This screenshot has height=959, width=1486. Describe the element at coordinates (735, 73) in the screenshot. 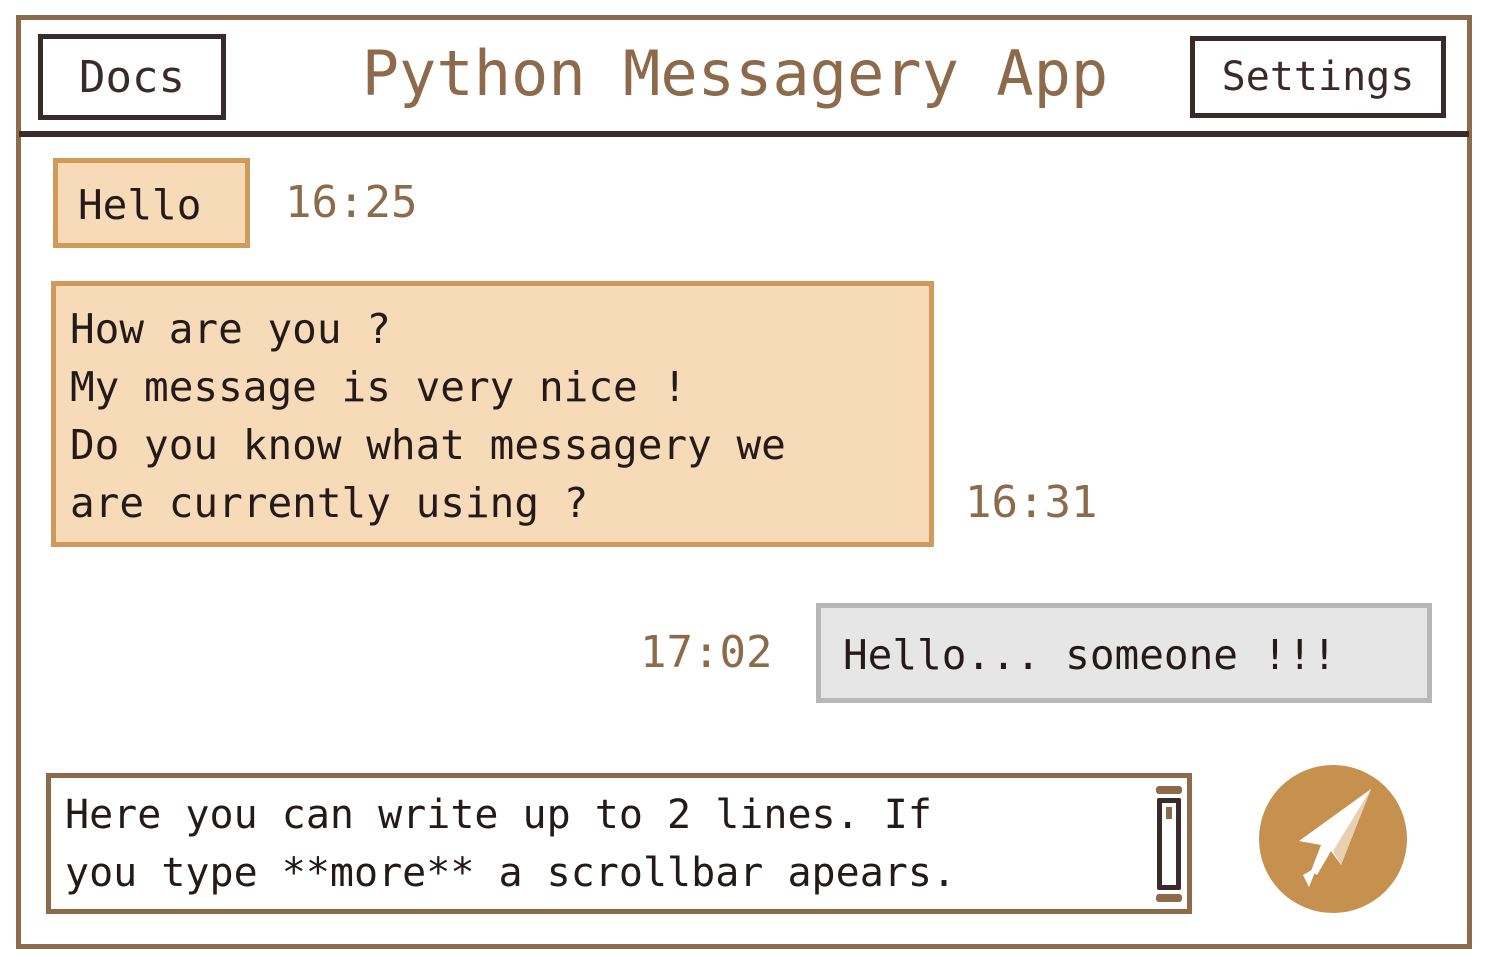

I see `page-title: Python Messagery App` at that location.